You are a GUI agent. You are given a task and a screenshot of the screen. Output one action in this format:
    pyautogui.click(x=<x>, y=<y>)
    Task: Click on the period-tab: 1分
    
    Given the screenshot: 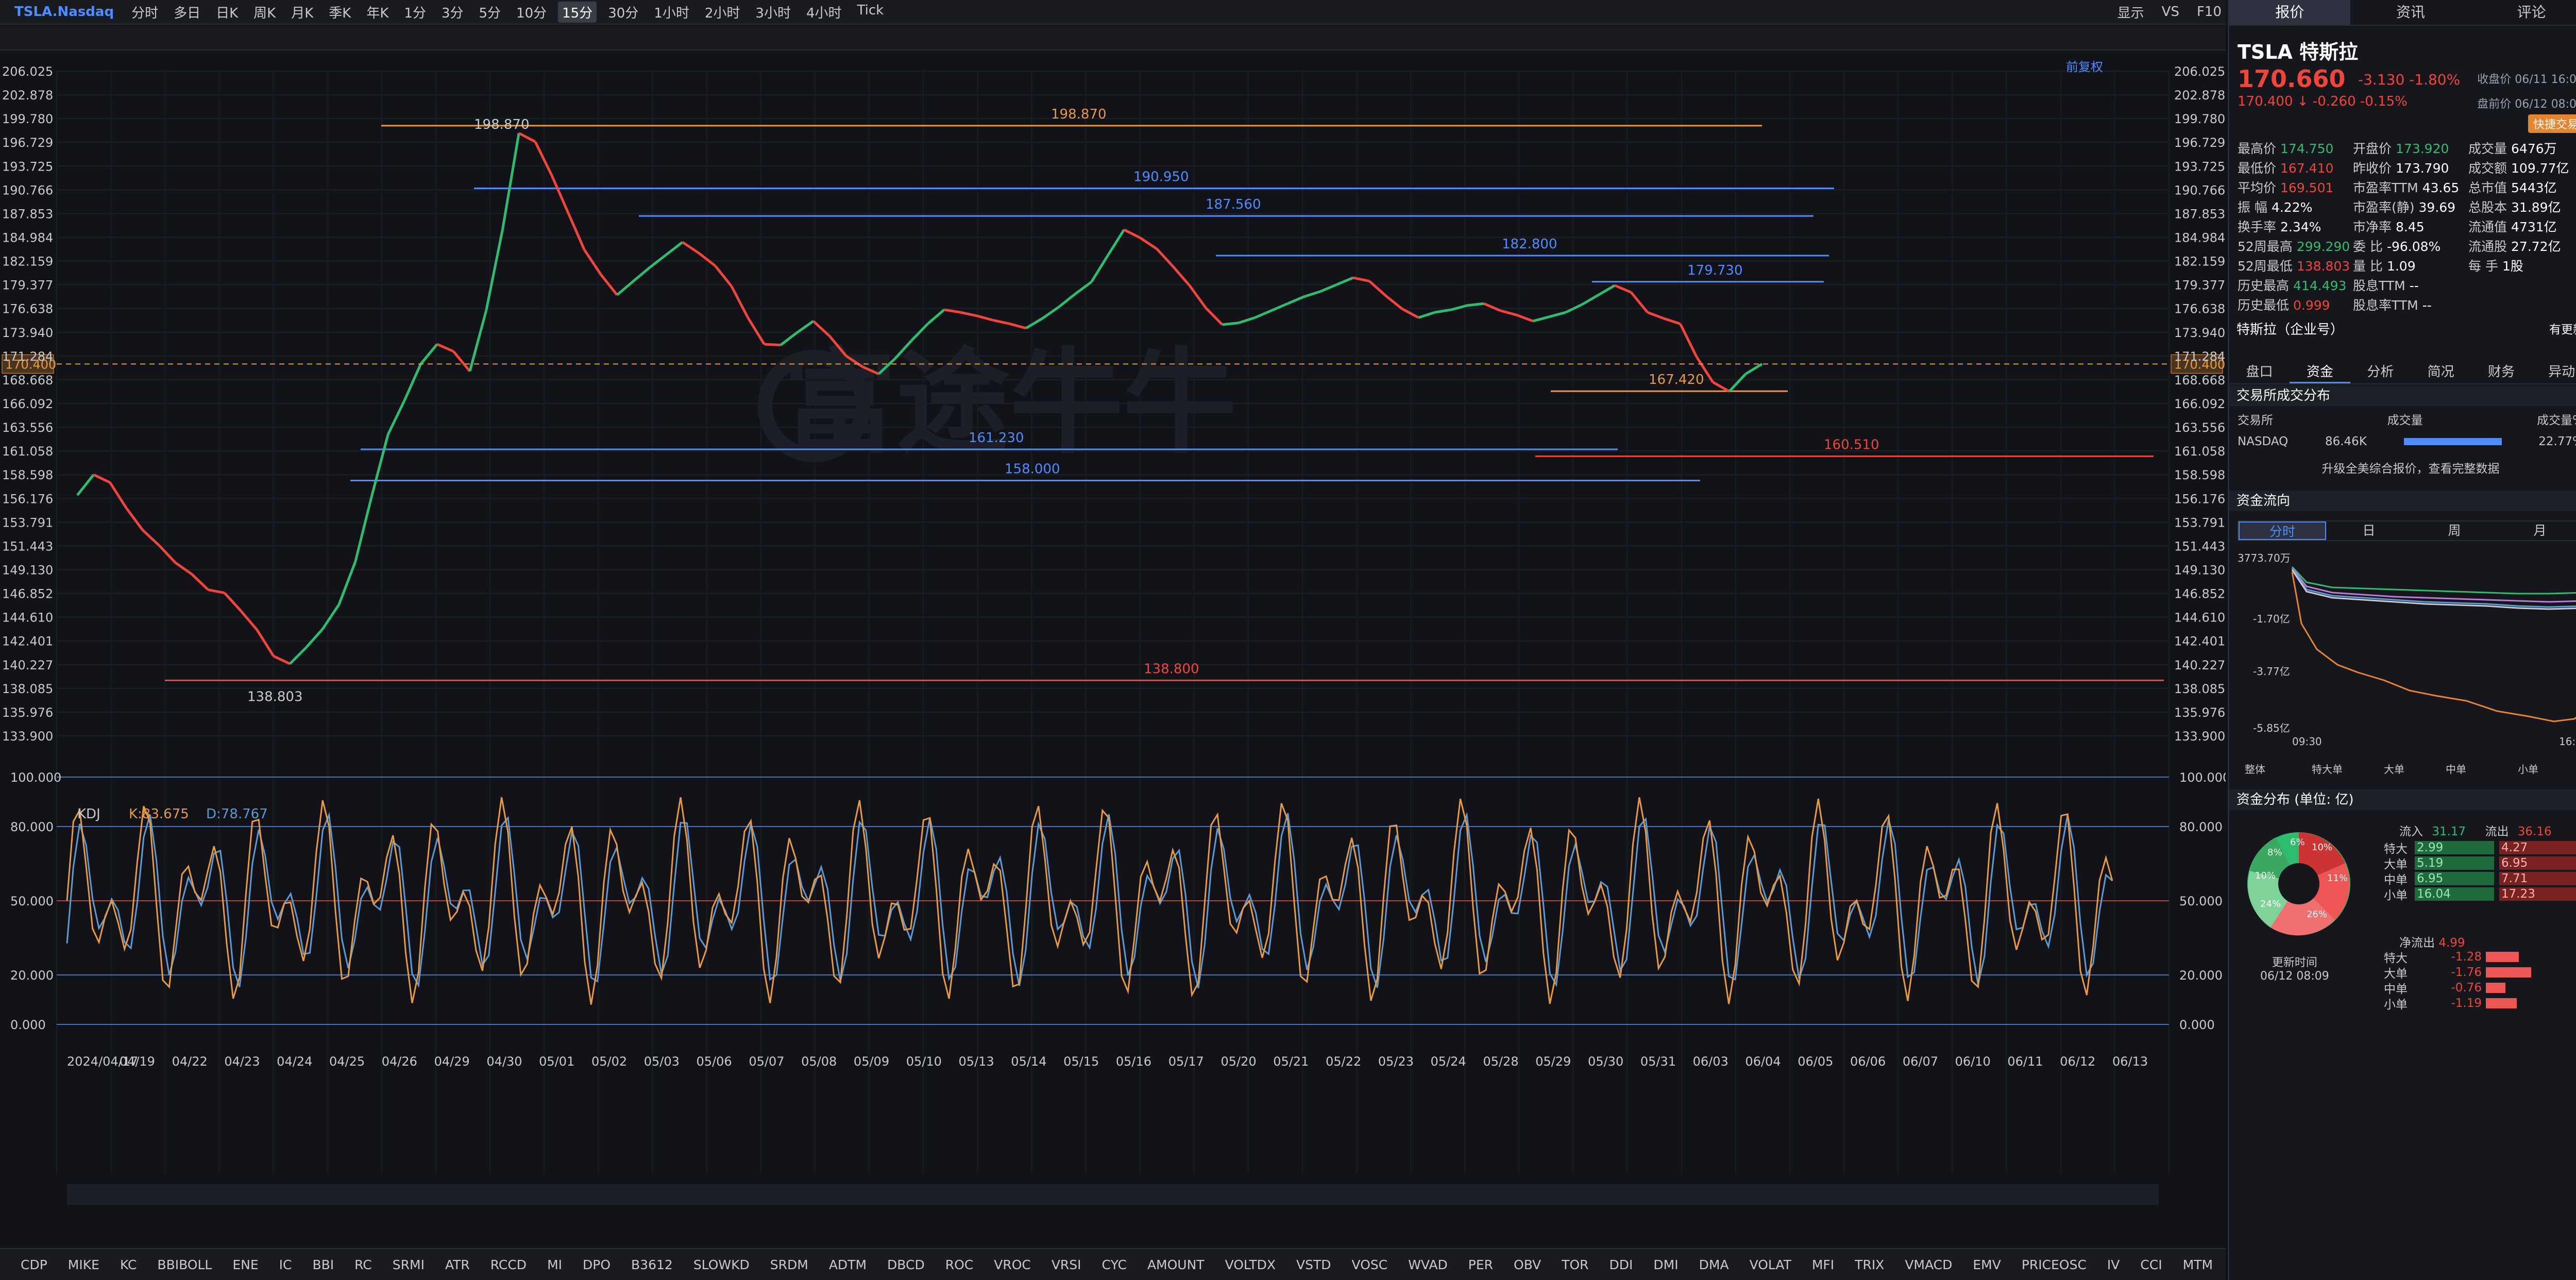 What is the action you would take?
    pyautogui.click(x=415, y=12)
    